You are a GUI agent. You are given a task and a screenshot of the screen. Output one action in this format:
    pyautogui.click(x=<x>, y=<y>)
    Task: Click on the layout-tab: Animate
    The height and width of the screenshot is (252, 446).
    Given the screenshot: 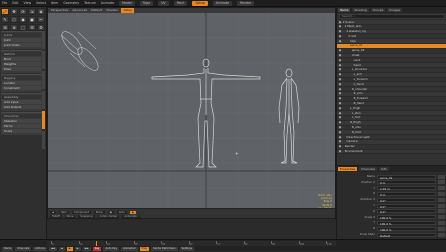 What is the action you would take?
    pyautogui.click(x=222, y=3)
    